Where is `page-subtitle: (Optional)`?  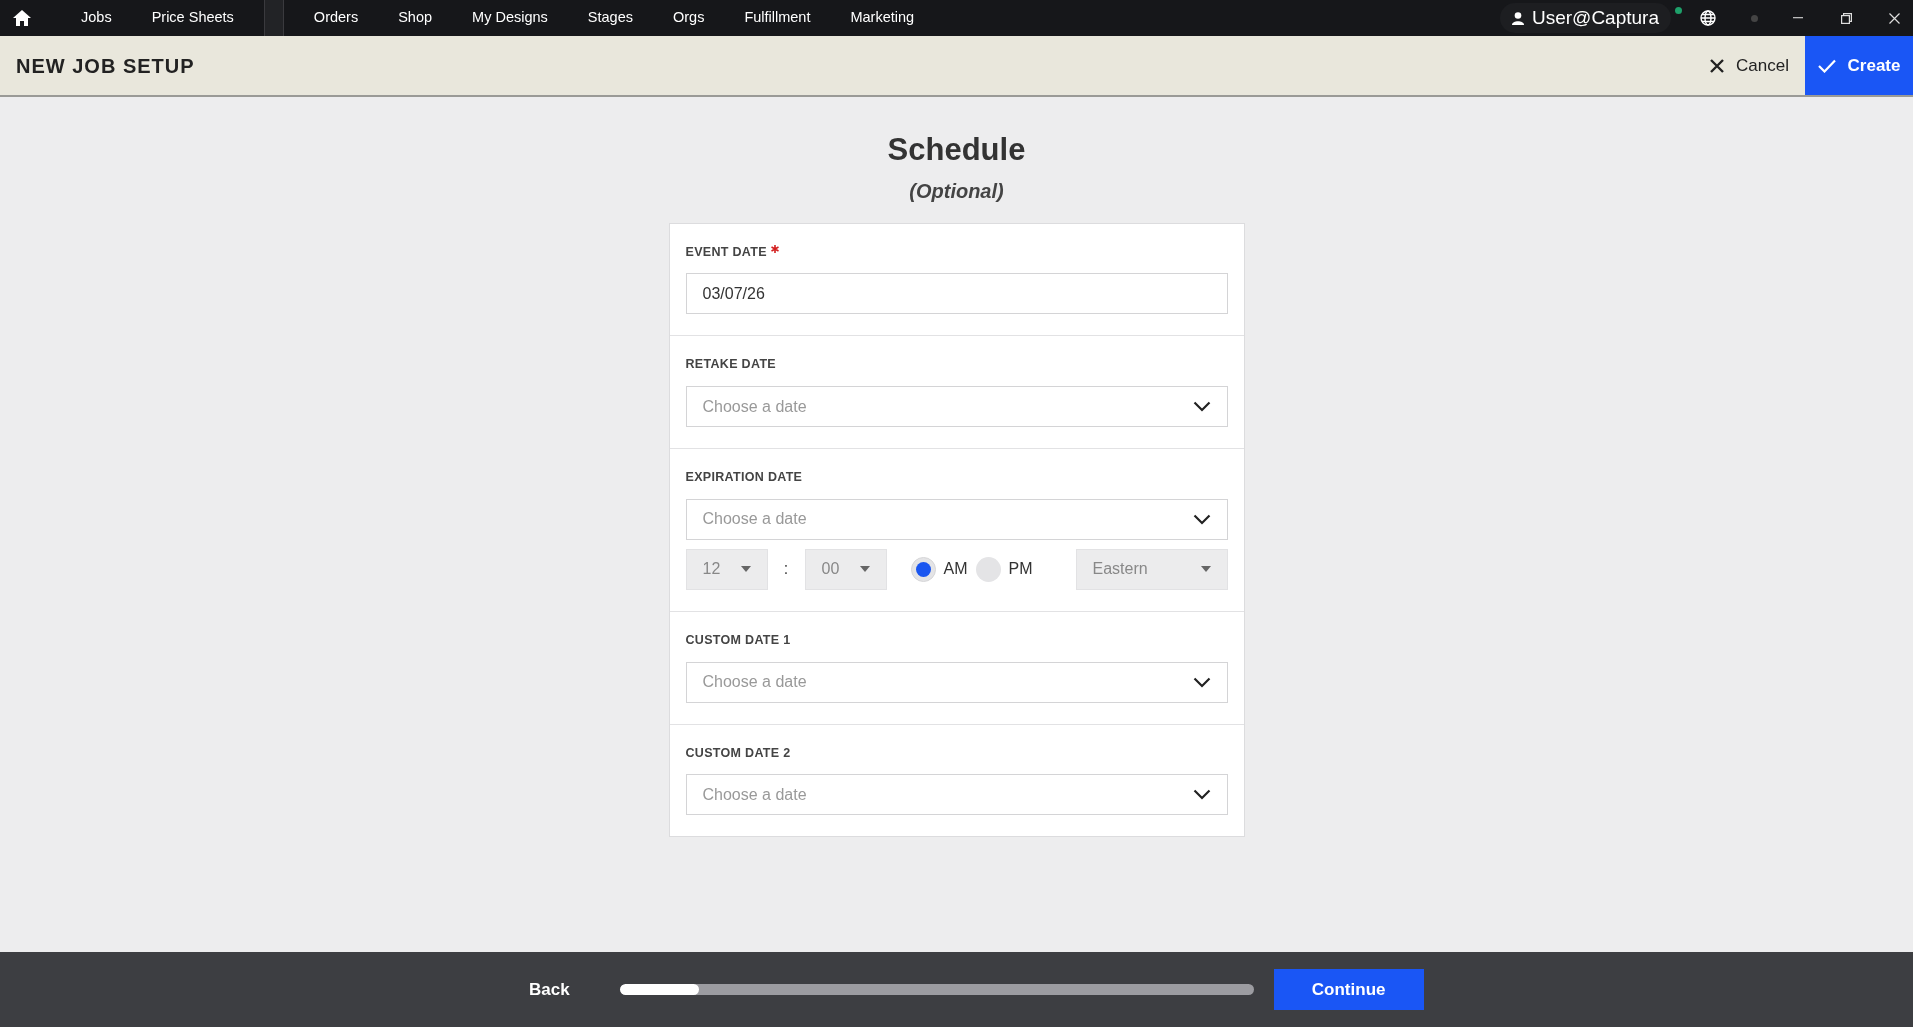 page-subtitle: (Optional) is located at coordinates (956, 191).